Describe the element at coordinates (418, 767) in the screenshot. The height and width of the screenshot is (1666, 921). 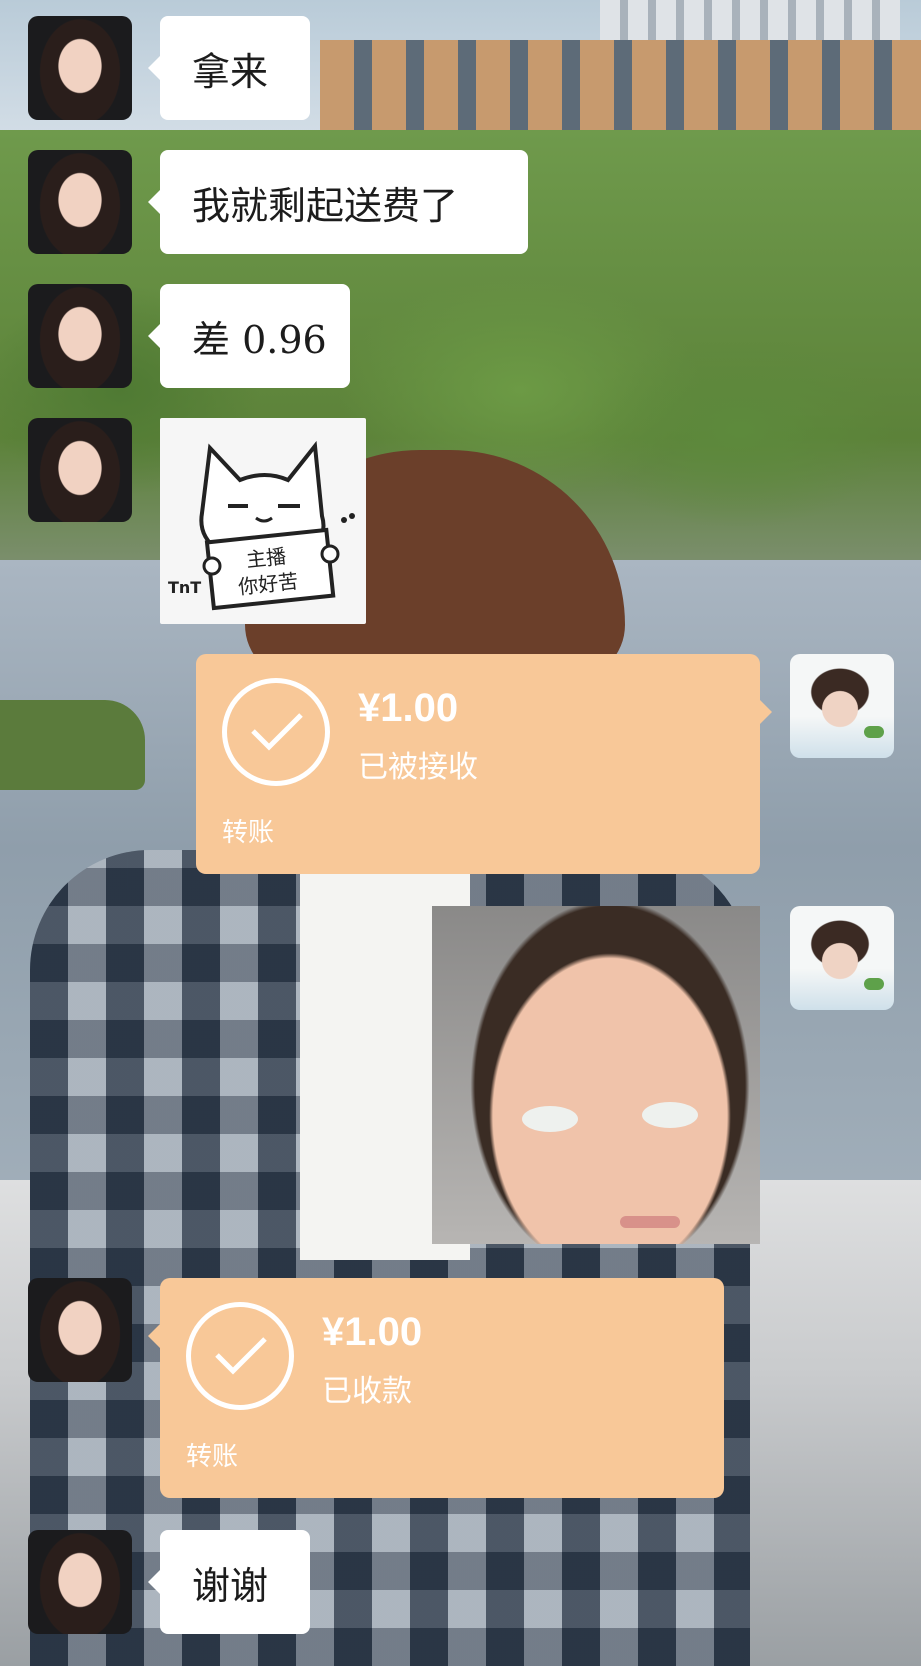
I see `transfer-status: 已被接收` at that location.